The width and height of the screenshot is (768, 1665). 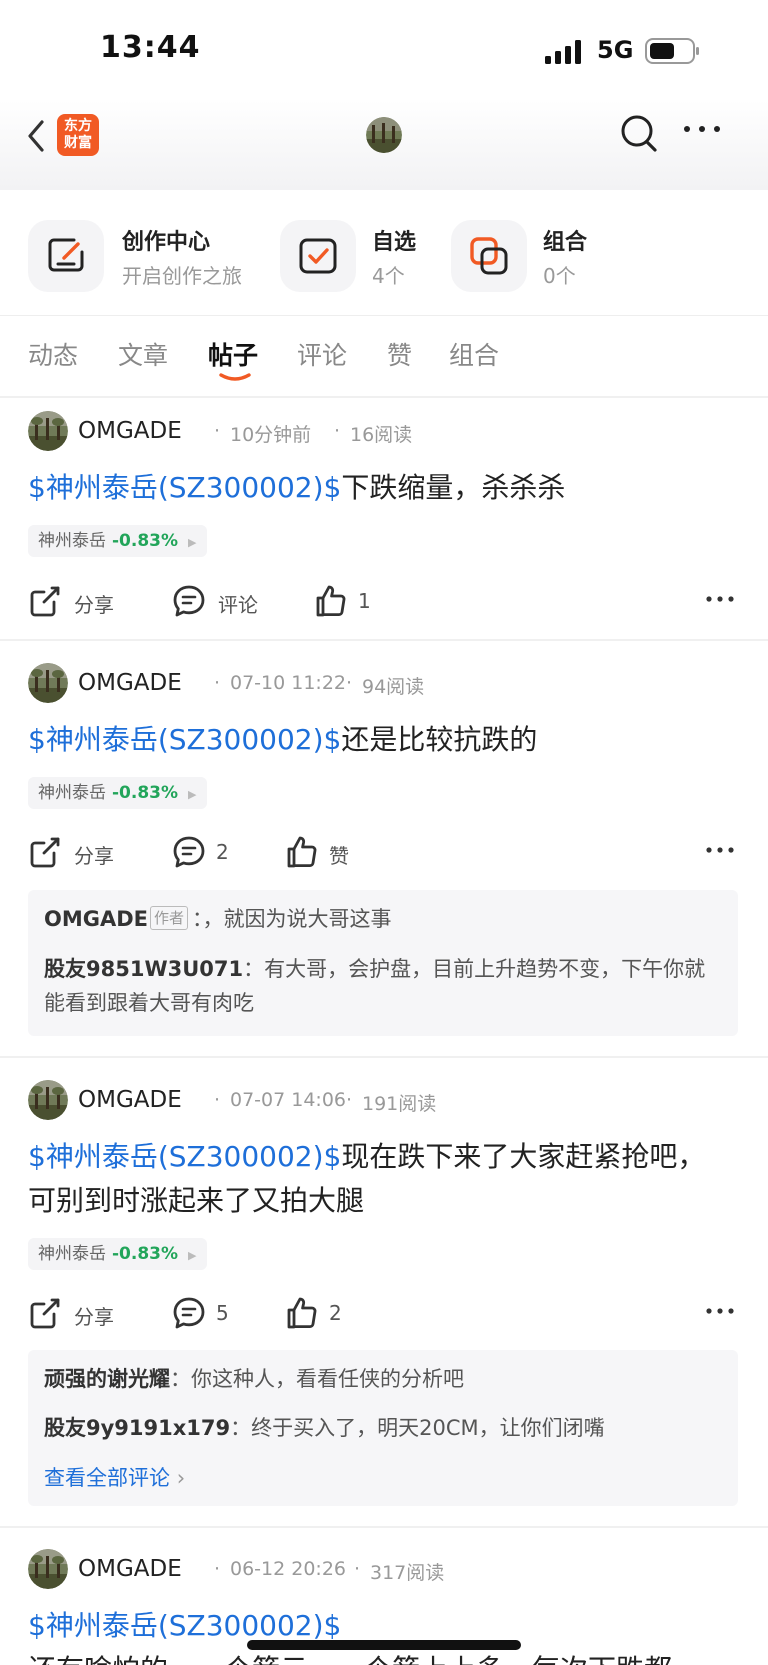 I want to click on chip-stock-name: 神州泰岳, so click(x=72, y=793).